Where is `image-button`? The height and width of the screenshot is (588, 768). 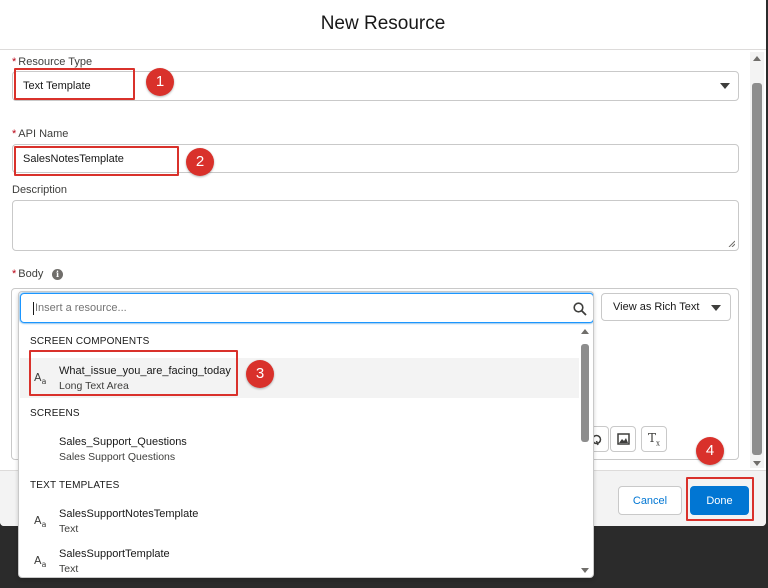 image-button is located at coordinates (623, 439).